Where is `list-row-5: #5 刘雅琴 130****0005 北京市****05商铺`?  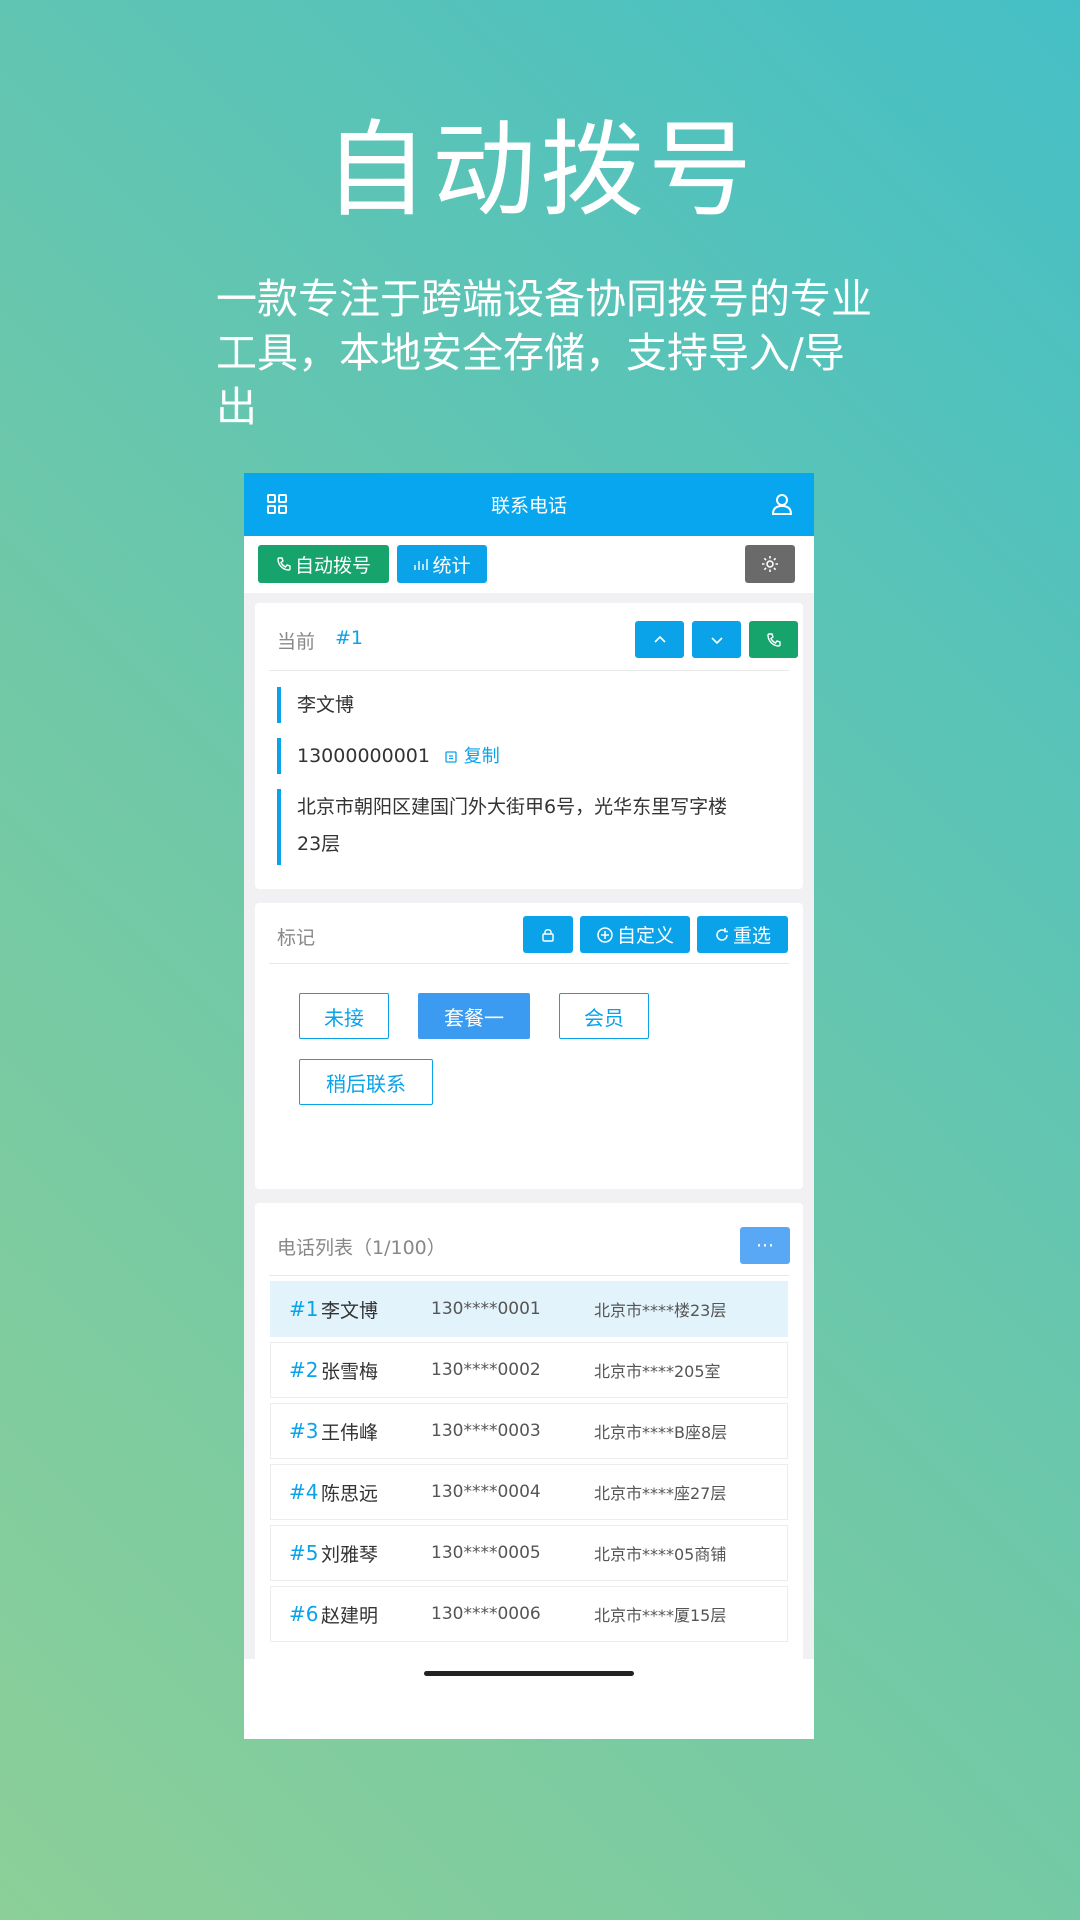 list-row-5: #5 刘雅琴 130****0005 北京市****05商铺 is located at coordinates (529, 1553).